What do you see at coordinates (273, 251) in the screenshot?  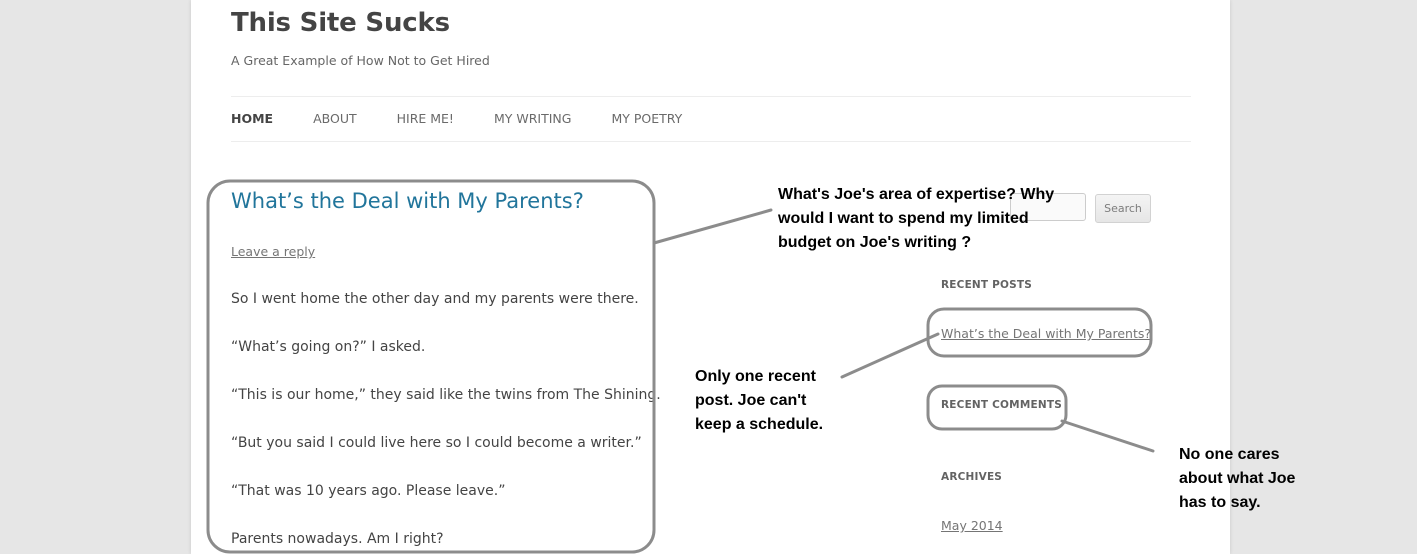 I see `leave-reply-link: Leave a reply` at bounding box center [273, 251].